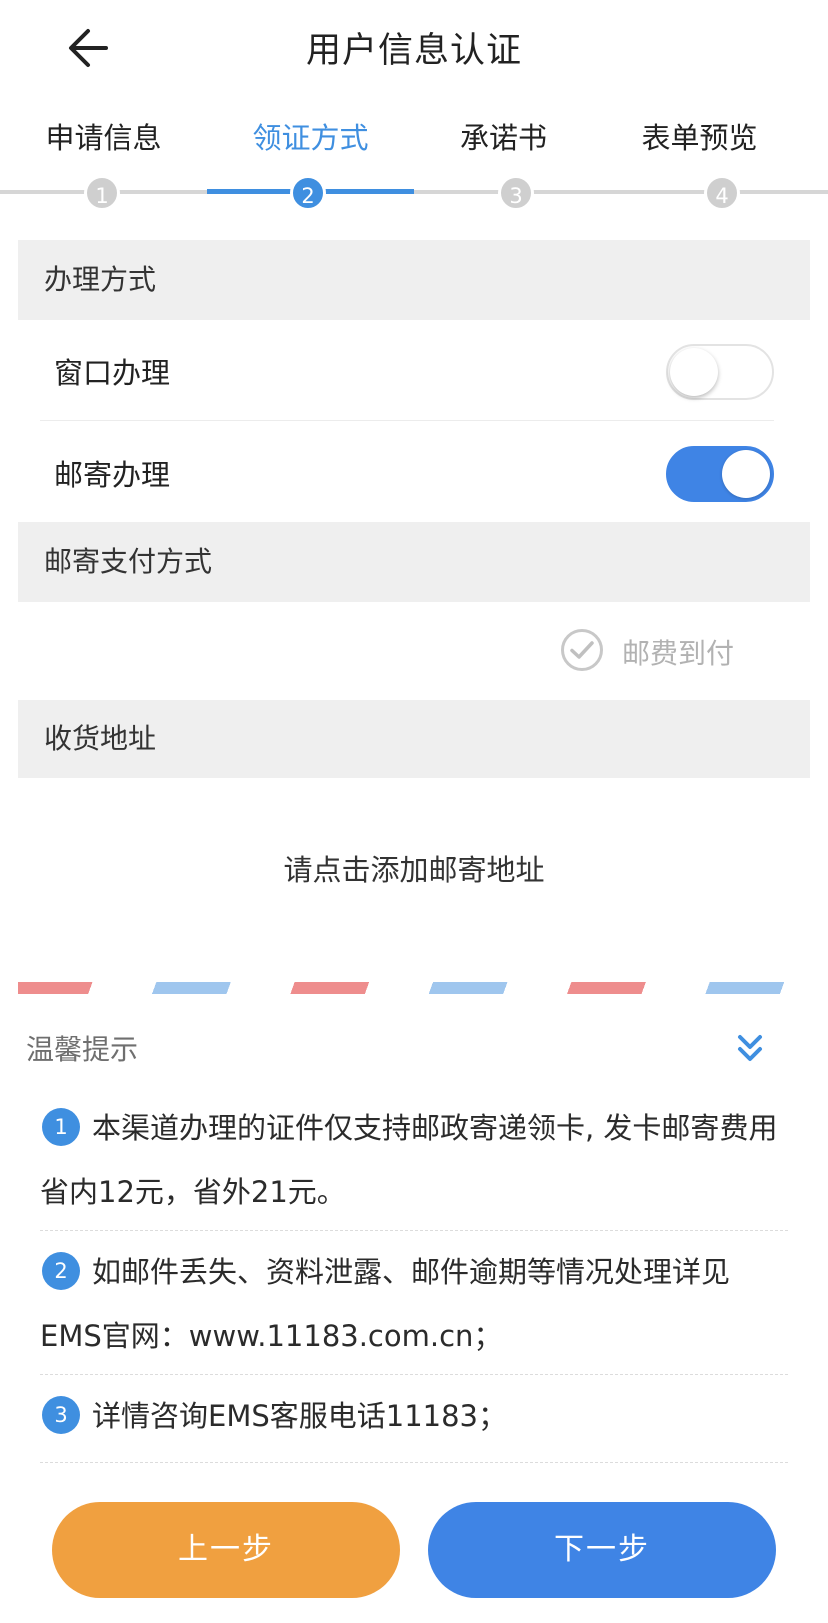 The width and height of the screenshot is (828, 1623). What do you see at coordinates (414, 870) in the screenshot?
I see `add-address-button: 请点击添加邮寄地址` at bounding box center [414, 870].